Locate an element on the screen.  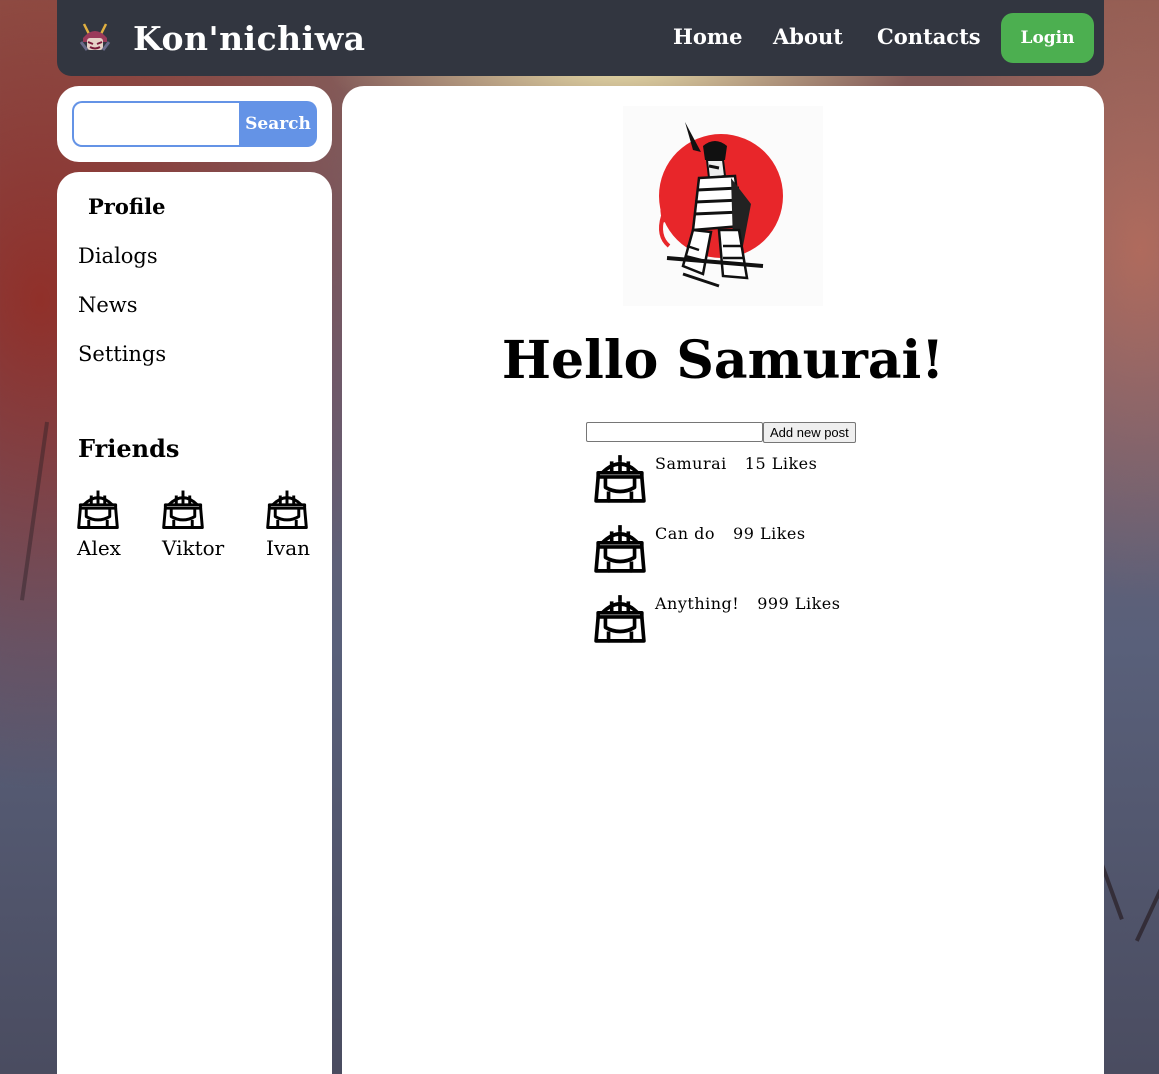
friend-name: Viktor is located at coordinates (193, 548).